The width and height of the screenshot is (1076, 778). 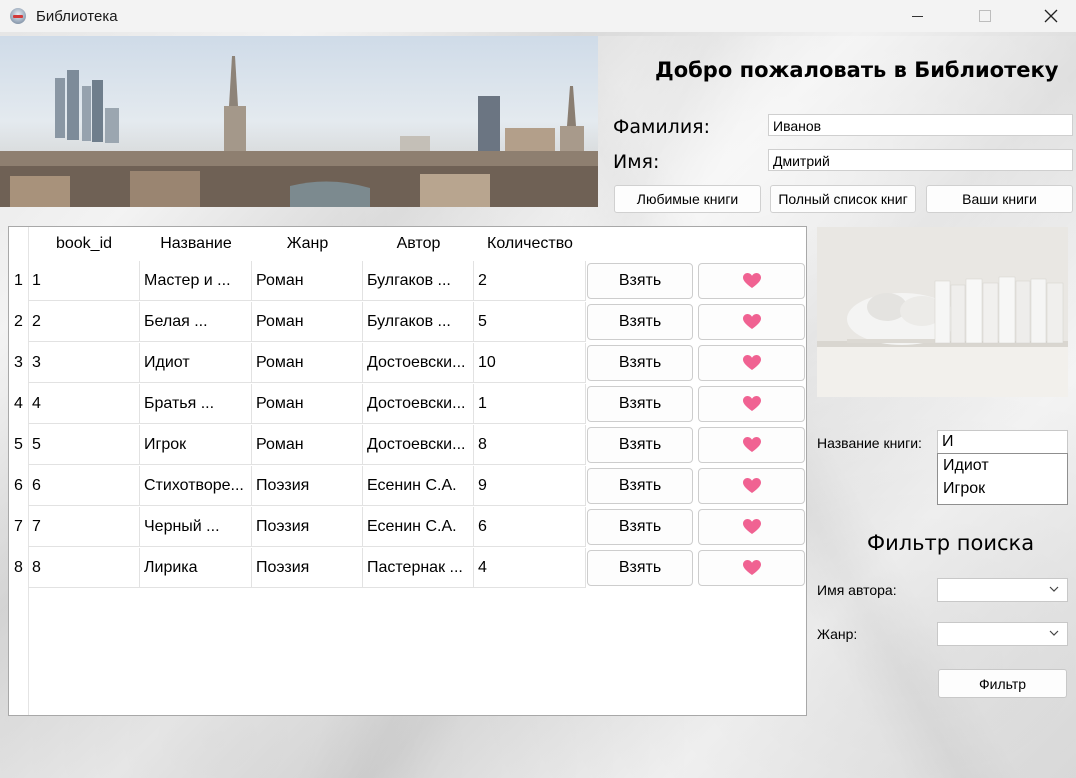 I want to click on row-number: 8, so click(x=18, y=568).